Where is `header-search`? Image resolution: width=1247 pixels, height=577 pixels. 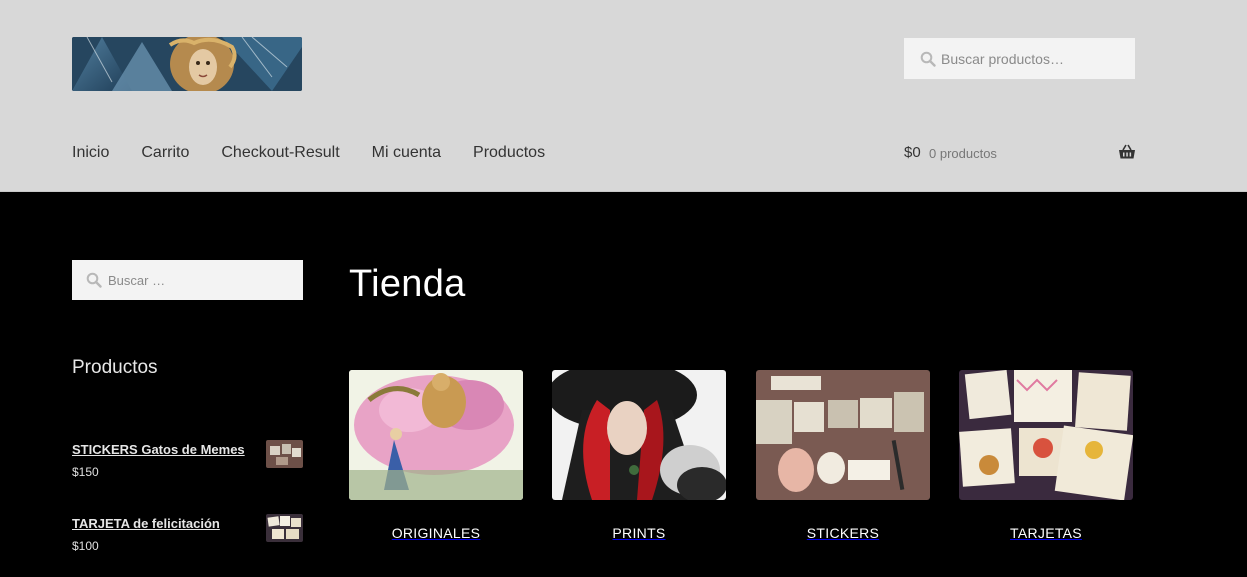
header-search is located at coordinates (1019, 58).